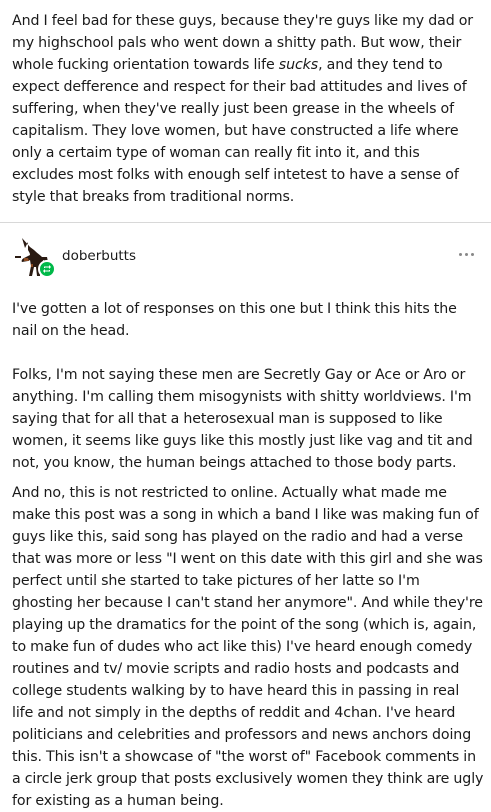 The image size is (491, 812). What do you see at coordinates (245, 222) in the screenshot?
I see `reblog-divider` at bounding box center [245, 222].